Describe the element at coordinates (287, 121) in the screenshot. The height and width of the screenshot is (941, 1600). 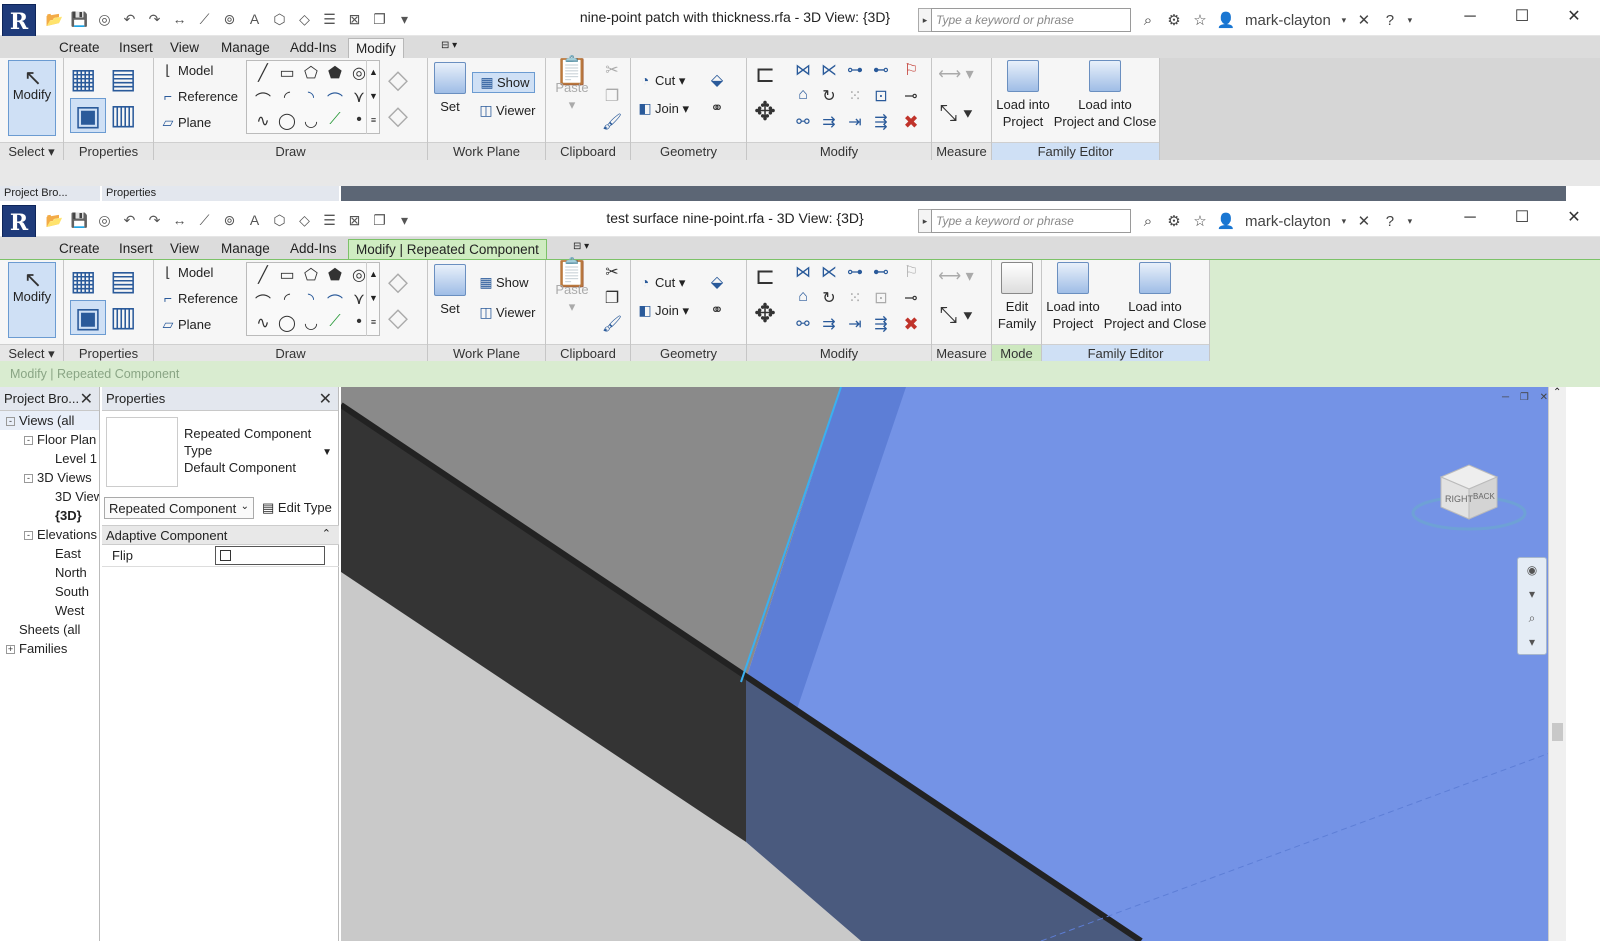
I see `ellipse-icon: ◯` at that location.